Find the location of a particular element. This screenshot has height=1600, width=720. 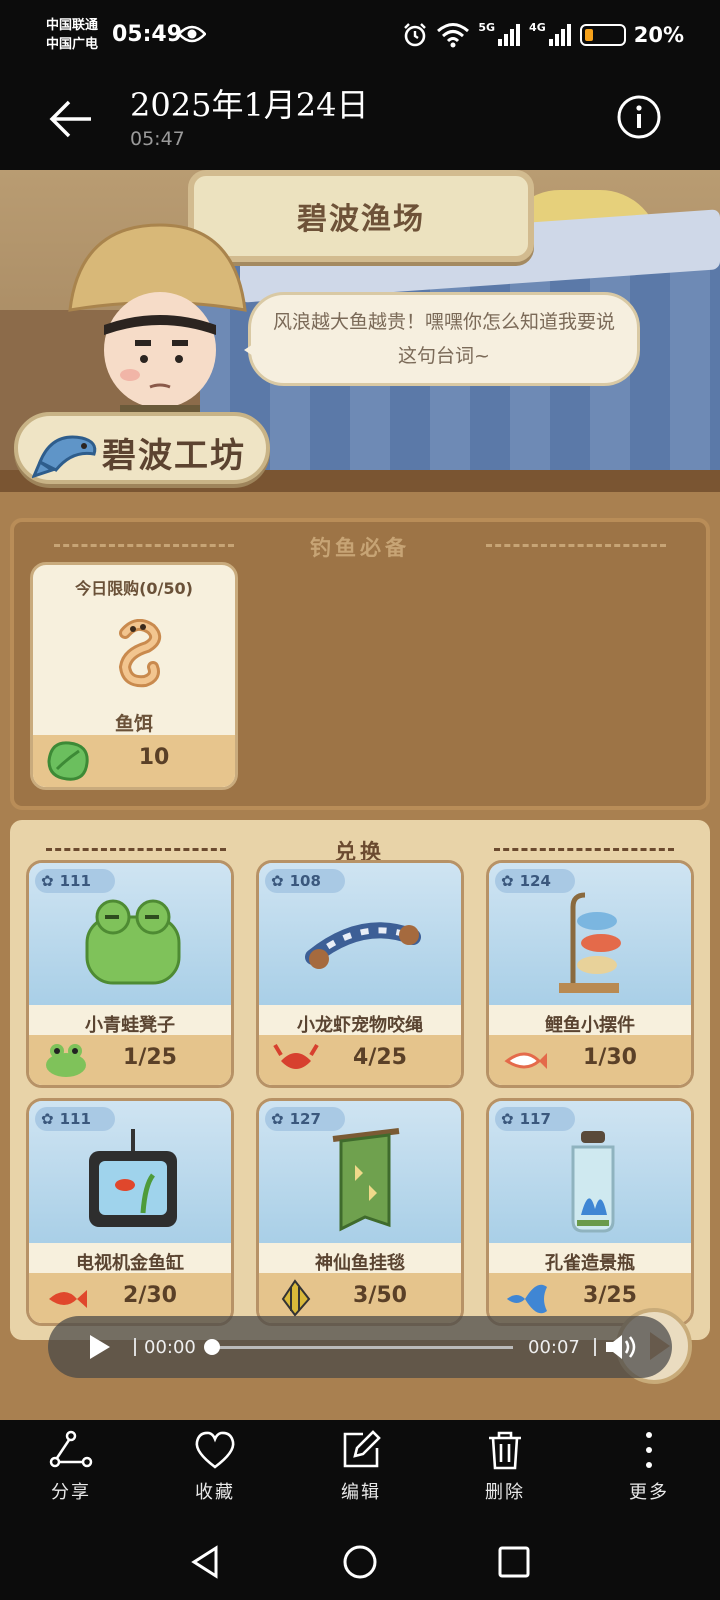

progress-value: 1/30 is located at coordinates (610, 1057).